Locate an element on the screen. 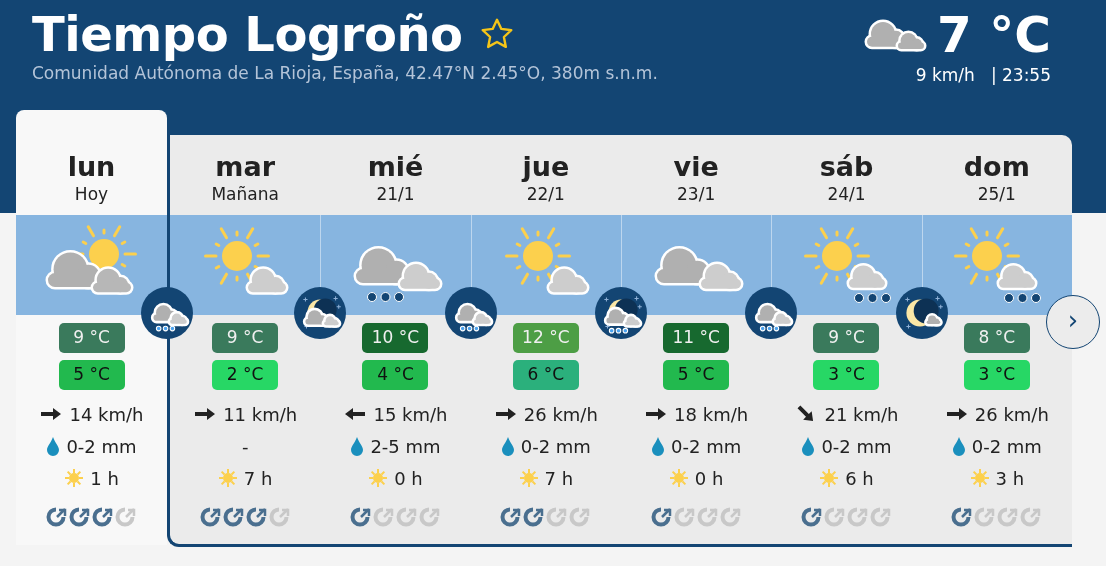 This screenshot has width=1106, height=566. day-name: lun is located at coordinates (91, 166).